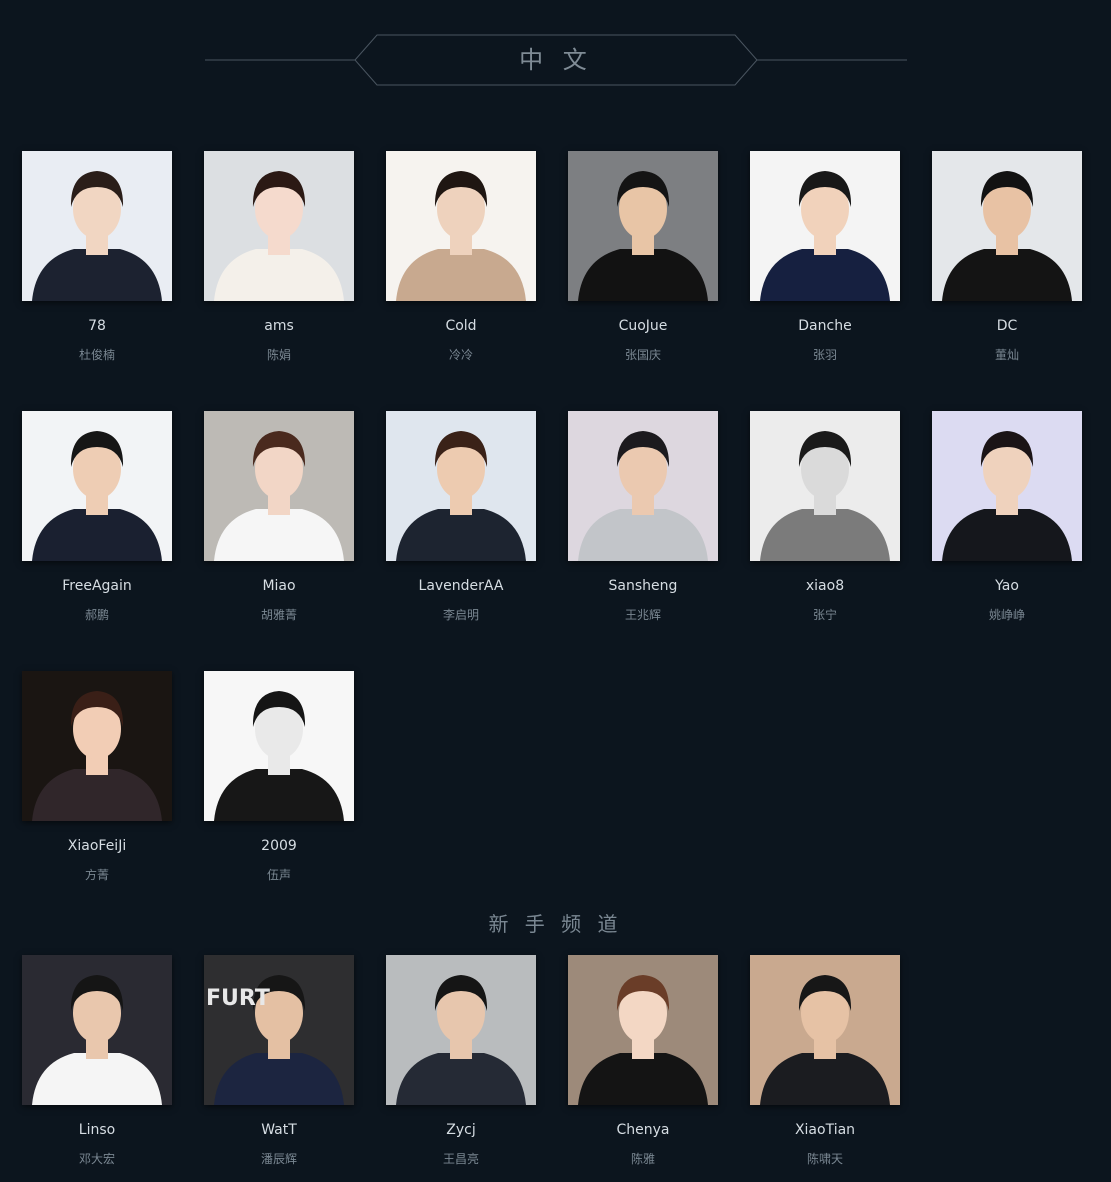 The height and width of the screenshot is (1182, 1111). Describe the element at coordinates (824, 615) in the screenshot. I see `player-real-name: 张宁` at that location.